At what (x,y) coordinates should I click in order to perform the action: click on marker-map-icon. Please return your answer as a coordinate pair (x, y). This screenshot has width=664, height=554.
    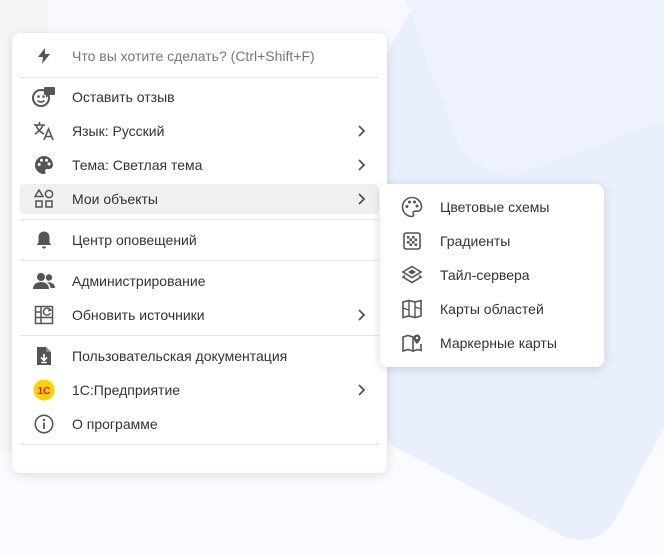
    Looking at the image, I should click on (412, 343).